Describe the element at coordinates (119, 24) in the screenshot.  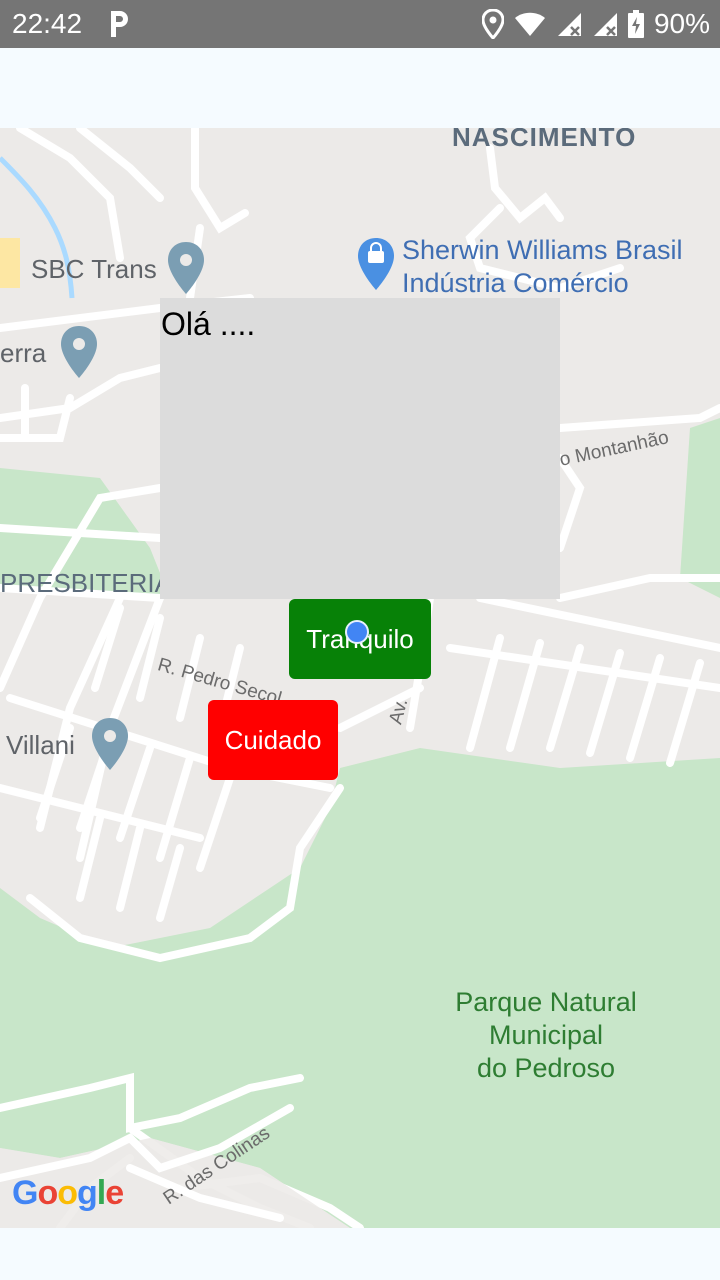
I see `parking-icon` at that location.